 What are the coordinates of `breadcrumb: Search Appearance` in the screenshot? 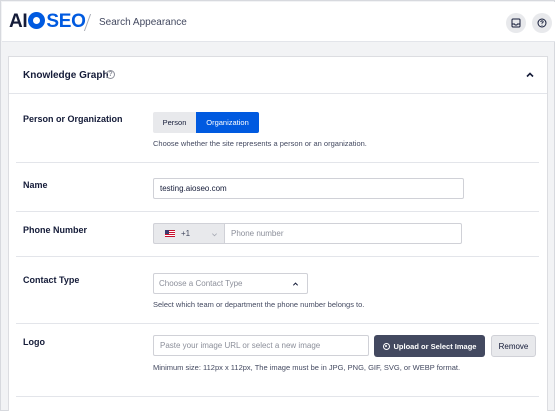 It's located at (143, 22).